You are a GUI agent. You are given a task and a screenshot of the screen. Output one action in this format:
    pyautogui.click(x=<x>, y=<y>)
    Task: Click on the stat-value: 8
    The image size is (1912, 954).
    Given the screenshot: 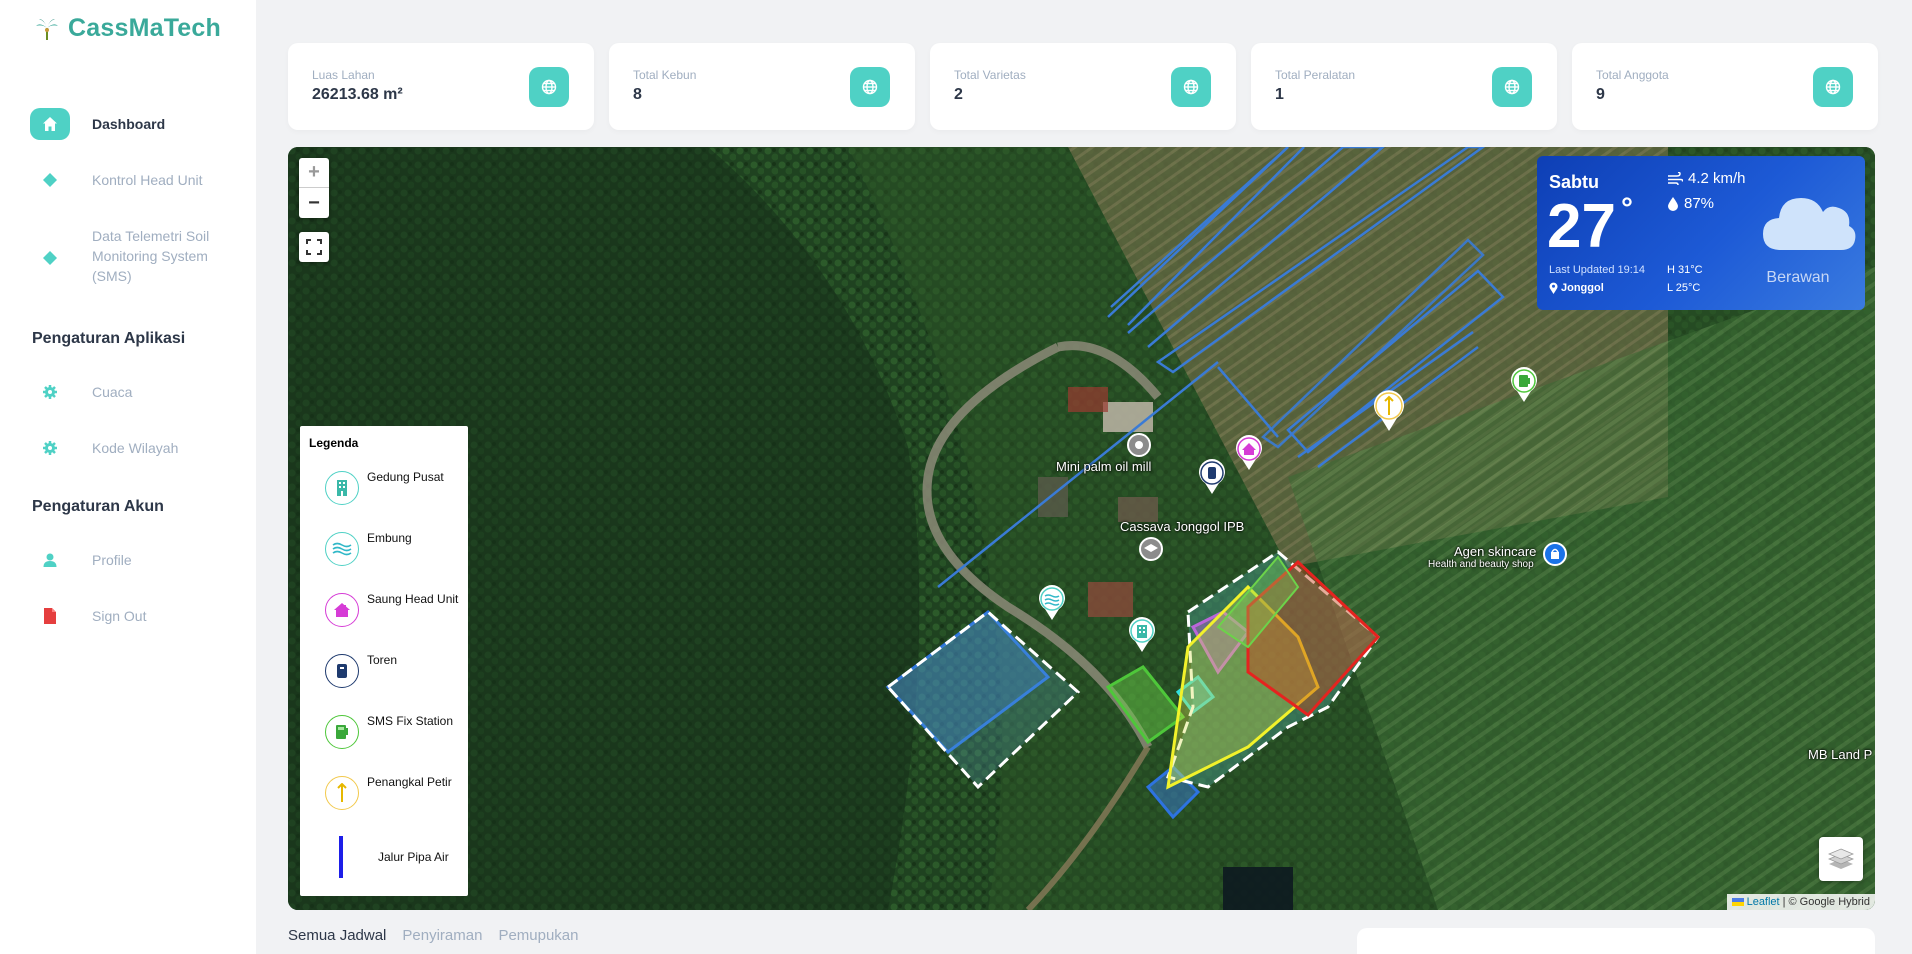 What is the action you would take?
    pyautogui.click(x=637, y=94)
    